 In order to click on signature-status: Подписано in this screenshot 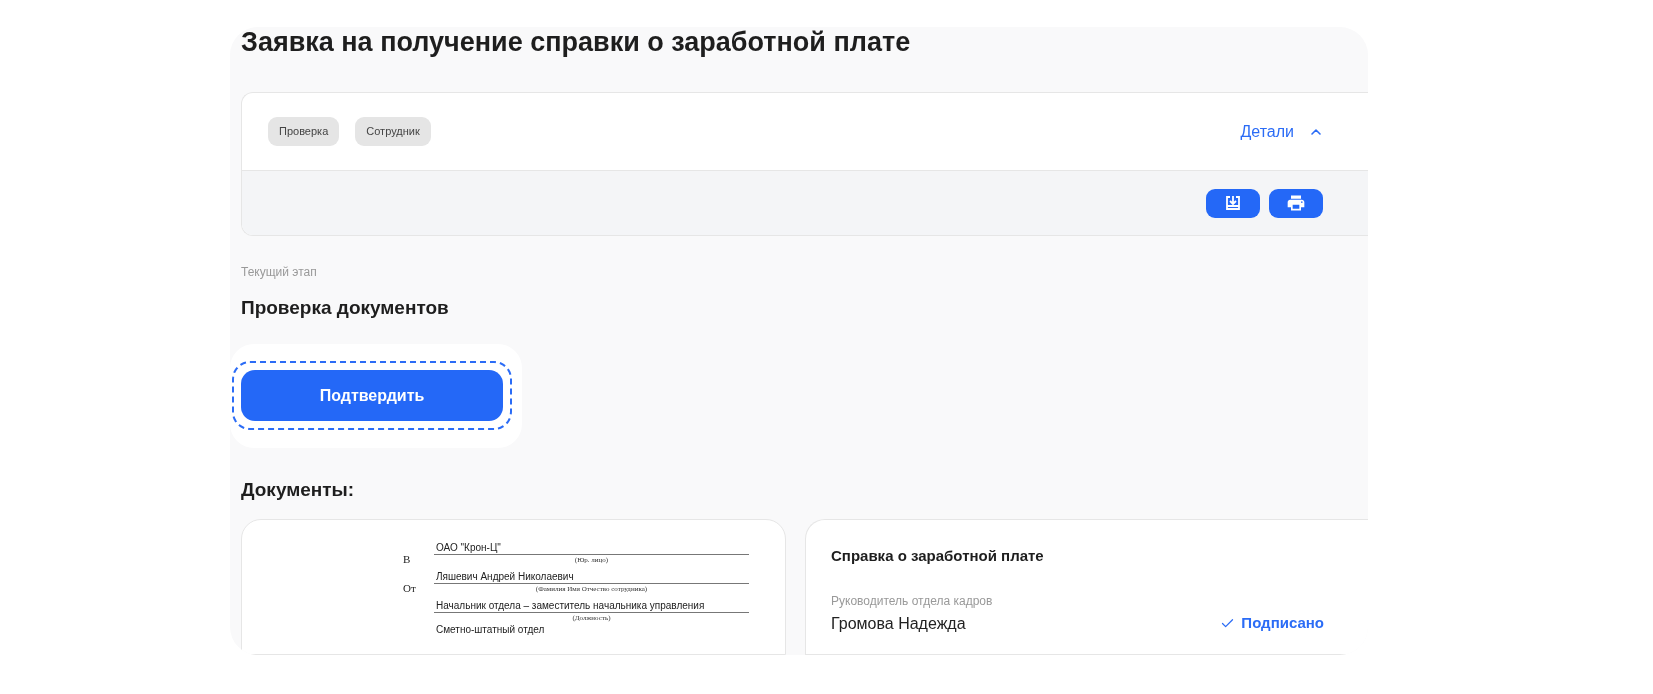, I will do `click(1272, 623)`.